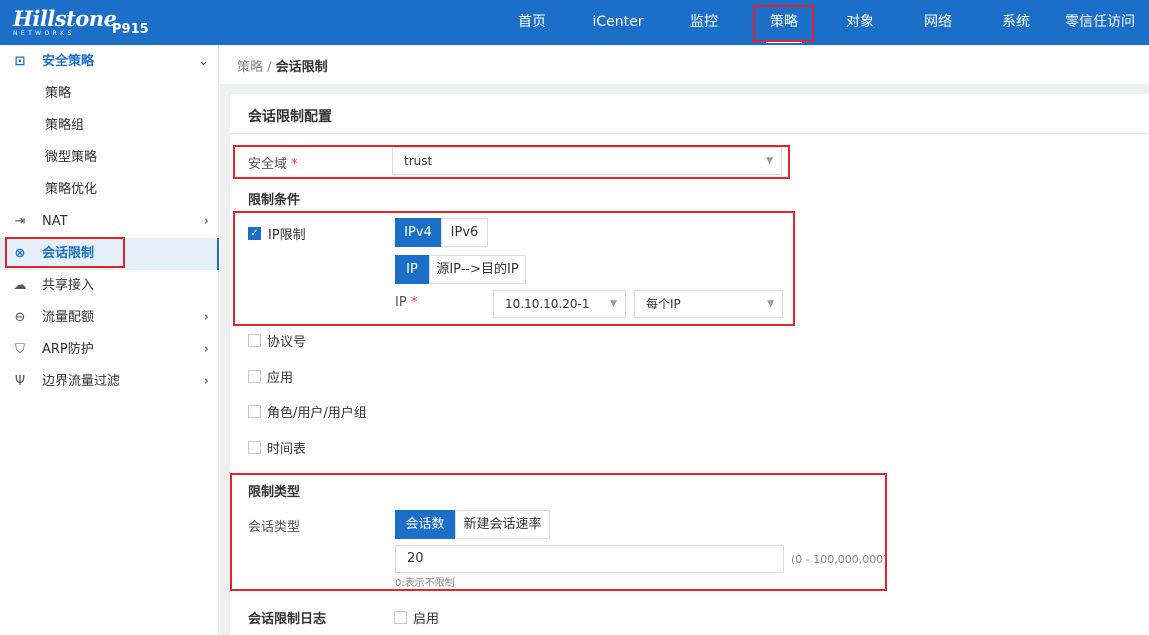 The height and width of the screenshot is (635, 1149). Describe the element at coordinates (109, 190) in the screenshot. I see `sidebar-item-policy-optimize: 策略优化` at that location.